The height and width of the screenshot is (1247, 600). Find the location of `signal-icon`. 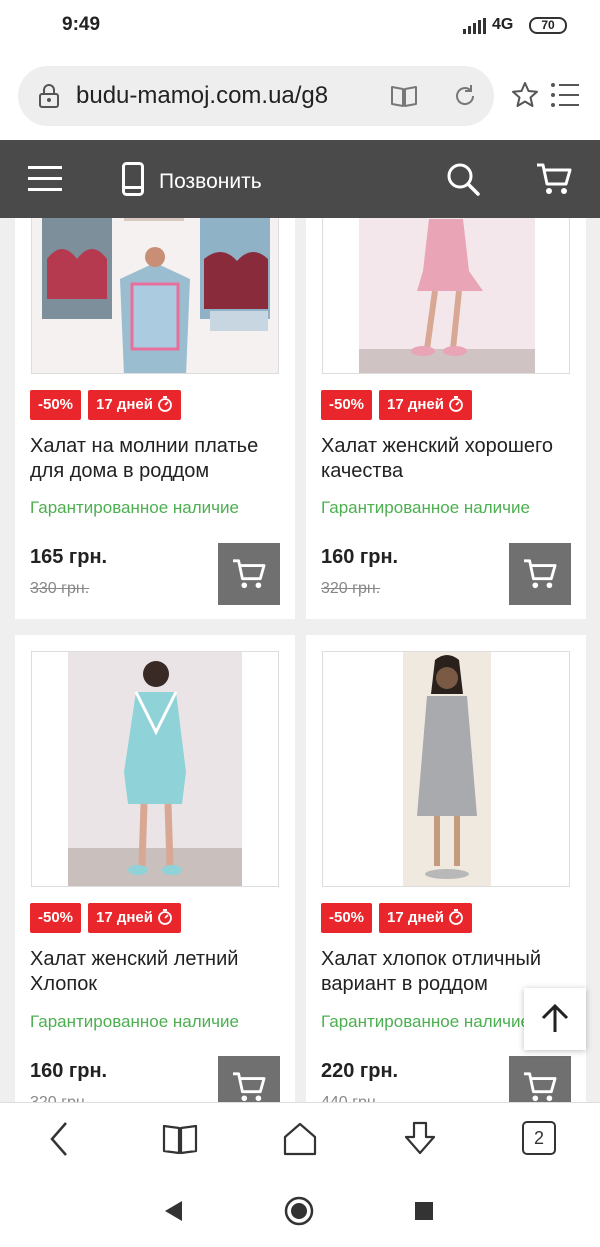

signal-icon is located at coordinates (474, 26).